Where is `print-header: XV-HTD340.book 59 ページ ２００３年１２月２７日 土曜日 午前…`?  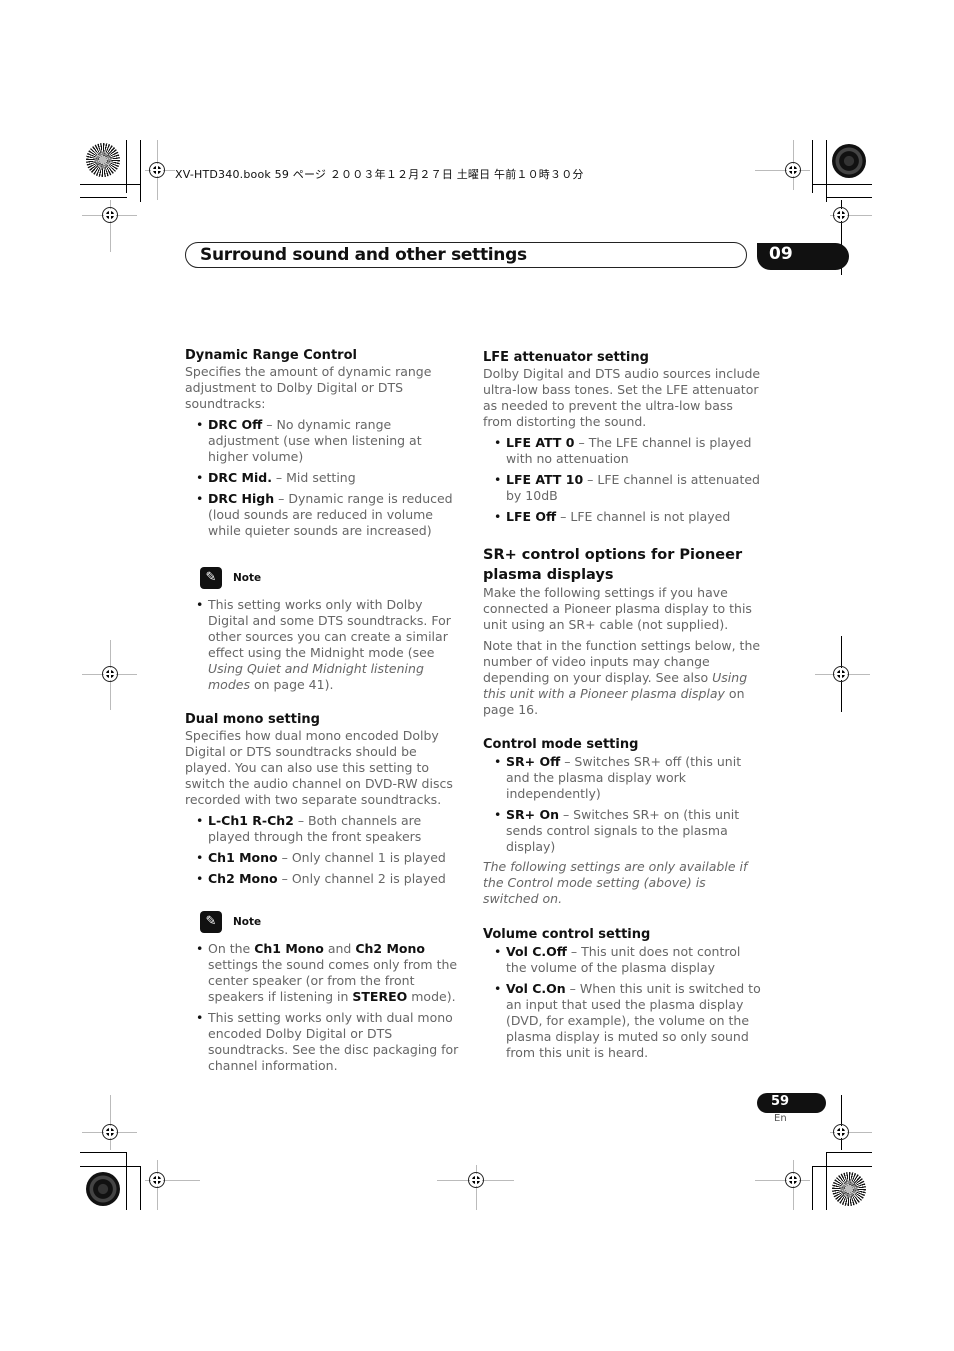
print-header: XV-HTD340.book 59 ページ ２００３年１２月２７日 土曜日 午前… is located at coordinates (379, 174).